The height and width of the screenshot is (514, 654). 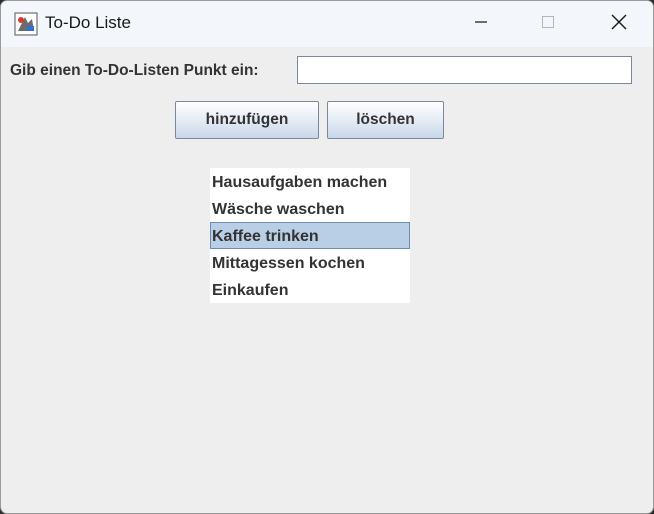 I want to click on list-item: Kaffee trinken, so click(x=310, y=235).